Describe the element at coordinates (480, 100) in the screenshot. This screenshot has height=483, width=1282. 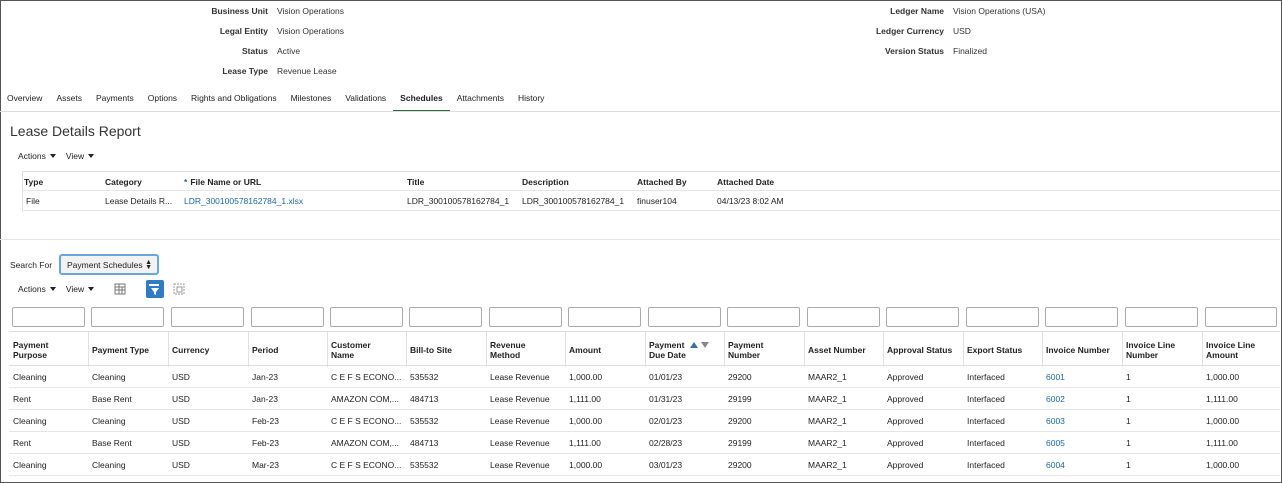
I see `tab-attachments: Attachments` at that location.